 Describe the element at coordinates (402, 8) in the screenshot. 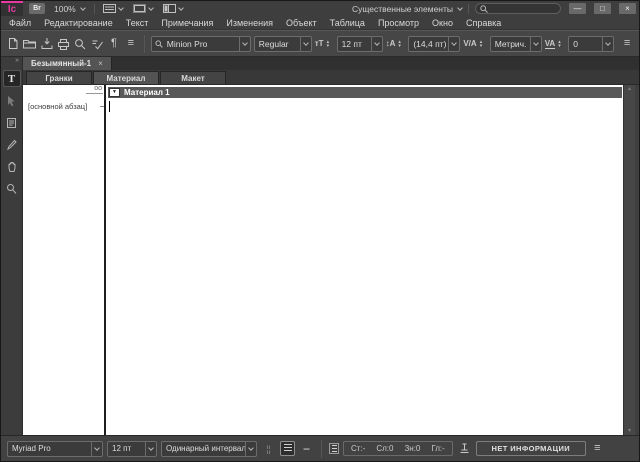

I see `workspace-name: Существенные элементы` at that location.